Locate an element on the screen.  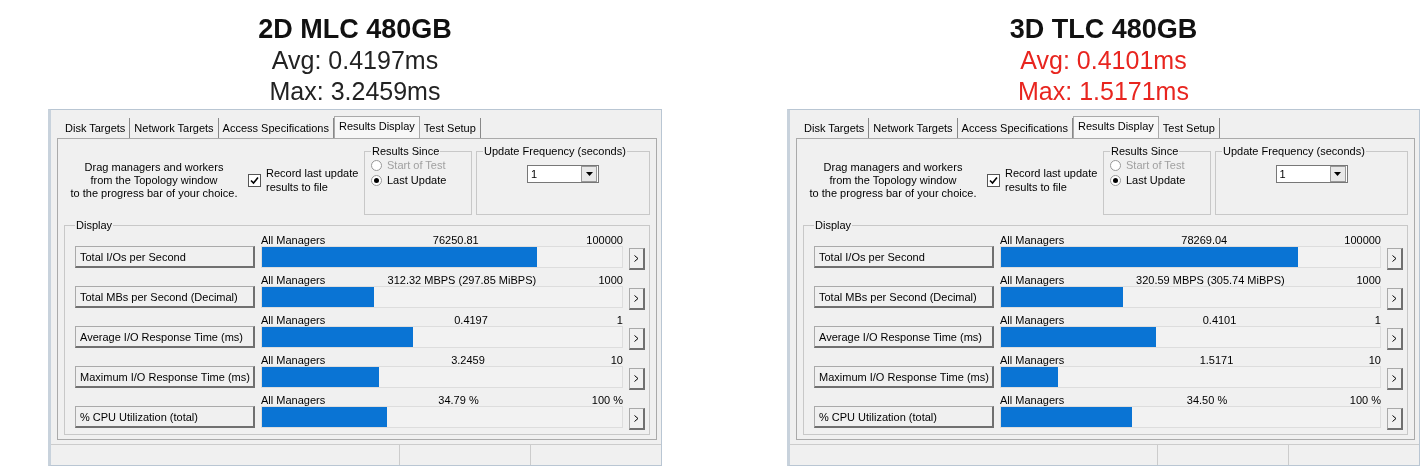
reading-label: 0.4197 is located at coordinates (471, 320).